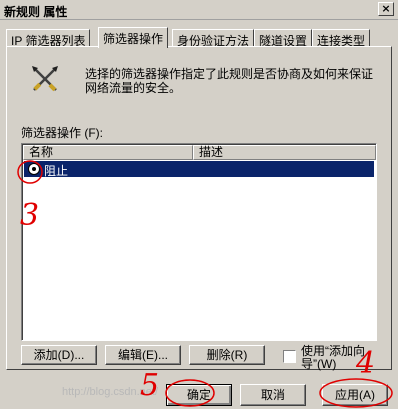  Describe the element at coordinates (366, 363) in the screenshot. I see `annotation-number-4: 4` at that location.